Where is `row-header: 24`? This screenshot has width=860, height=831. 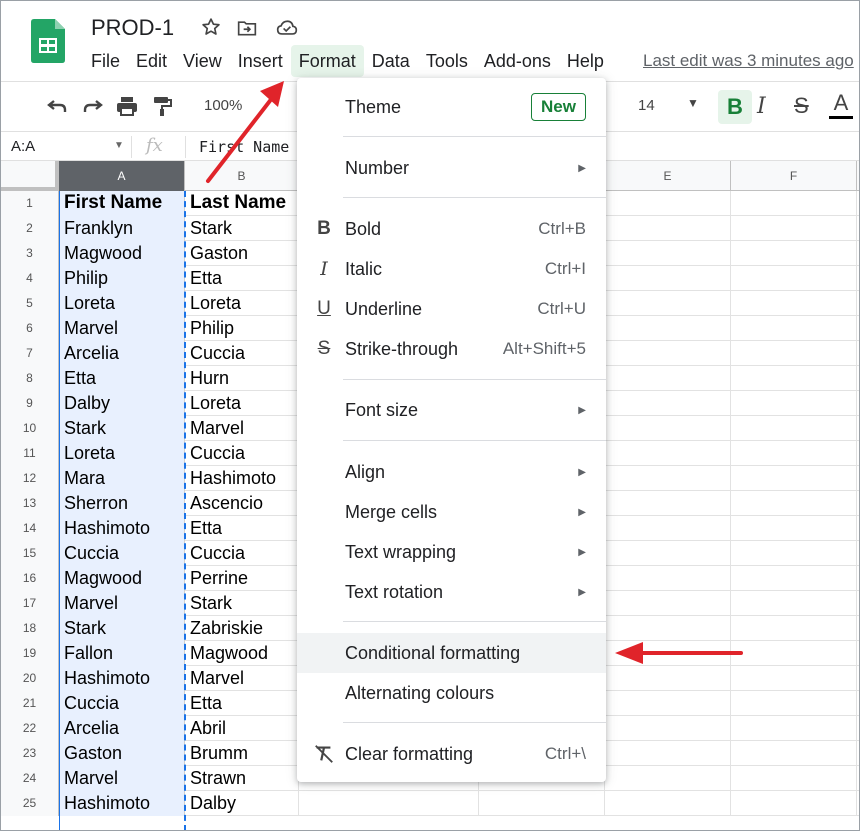
row-header: 24 is located at coordinates (30, 778).